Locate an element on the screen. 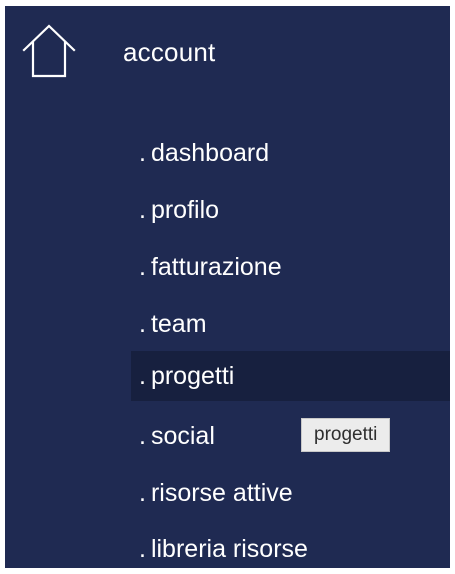 This screenshot has height=574, width=455. menu-item-risorse-attive: . risorse attive is located at coordinates (290, 493).